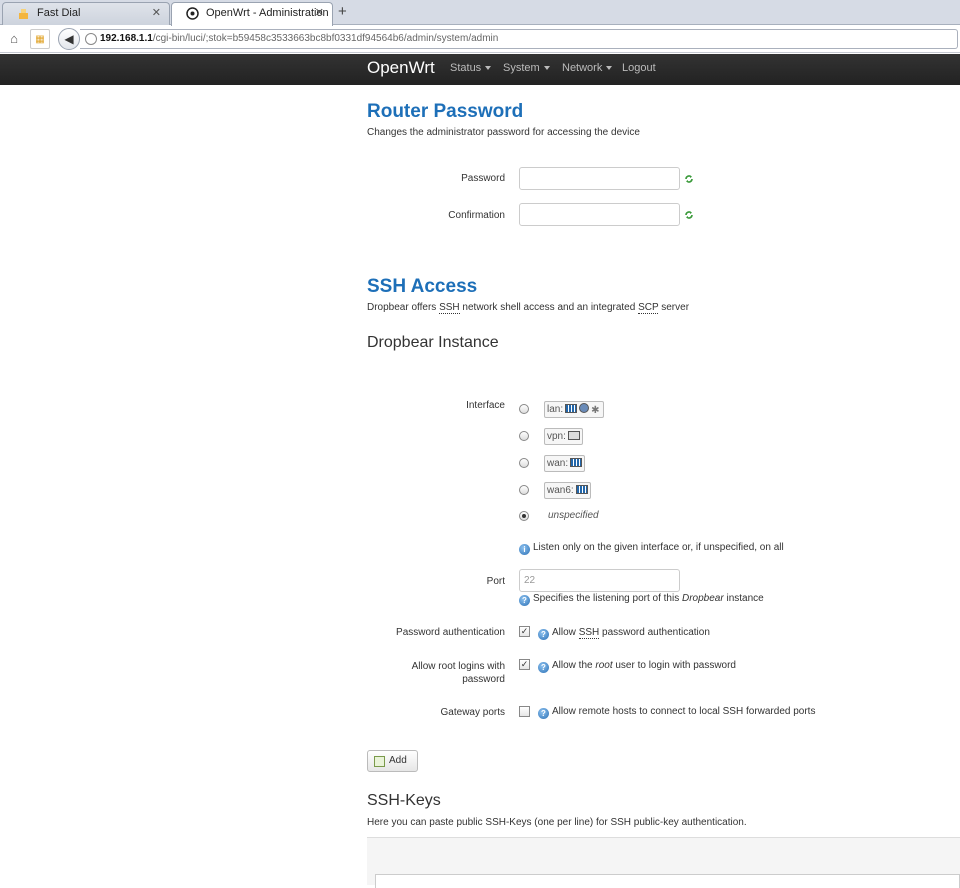 This screenshot has width=960, height=888. Describe the element at coordinates (524, 436) in the screenshot. I see `radio-vpn` at that location.